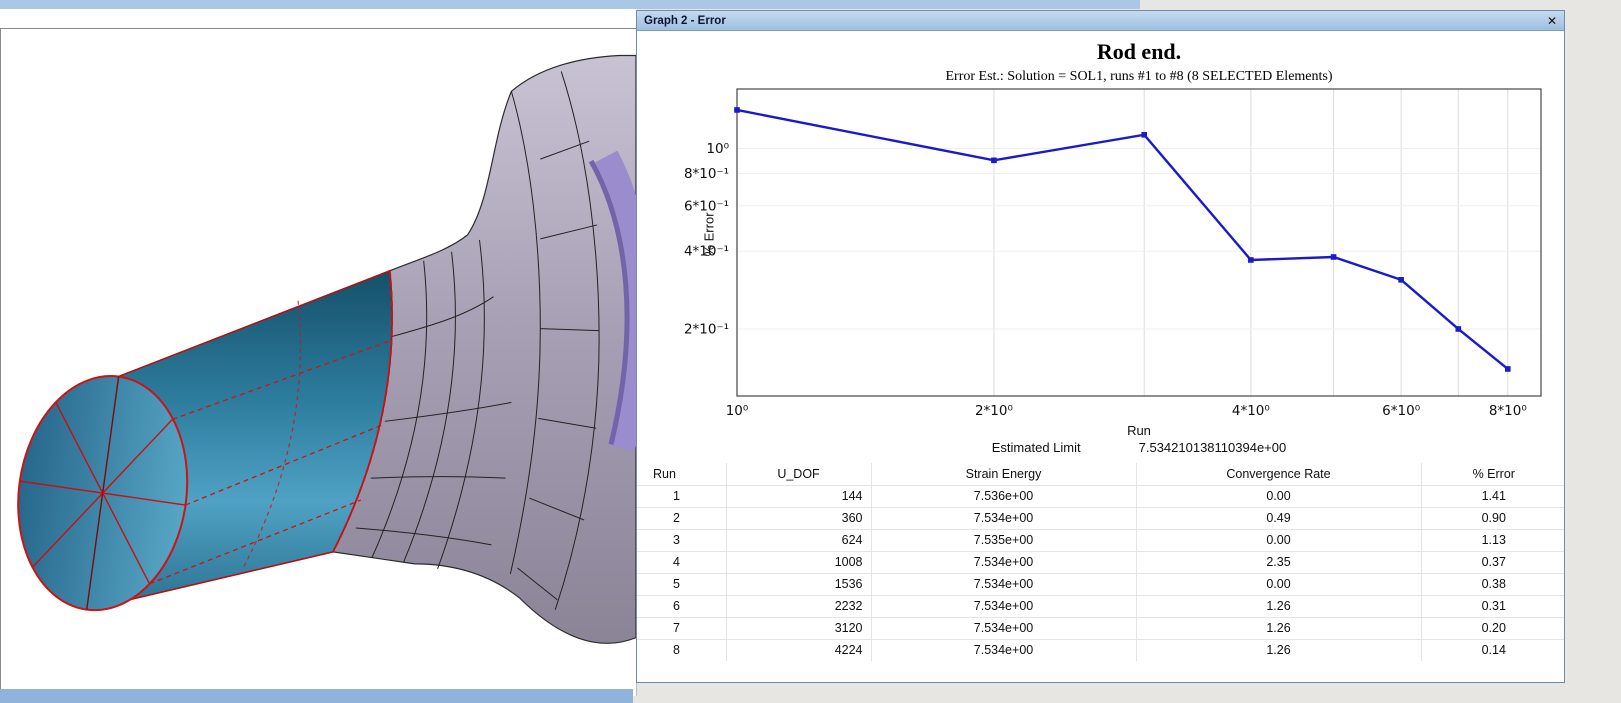  What do you see at coordinates (685, 20) in the screenshot?
I see `window-title: Graph 2 - Error` at bounding box center [685, 20].